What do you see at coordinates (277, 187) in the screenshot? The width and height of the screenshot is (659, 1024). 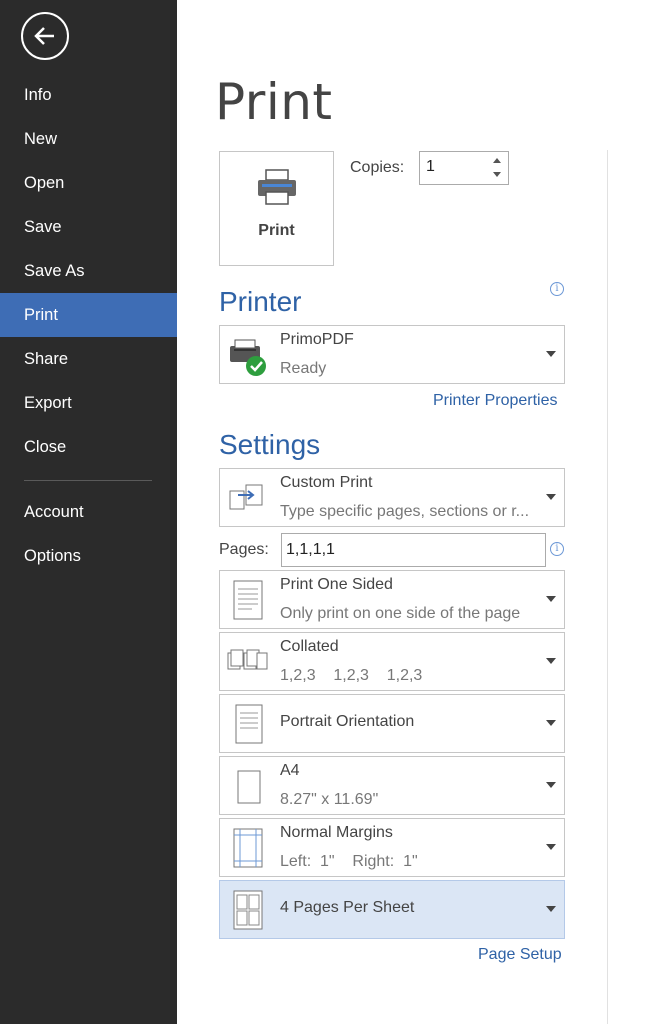 I see `printer-icon` at bounding box center [277, 187].